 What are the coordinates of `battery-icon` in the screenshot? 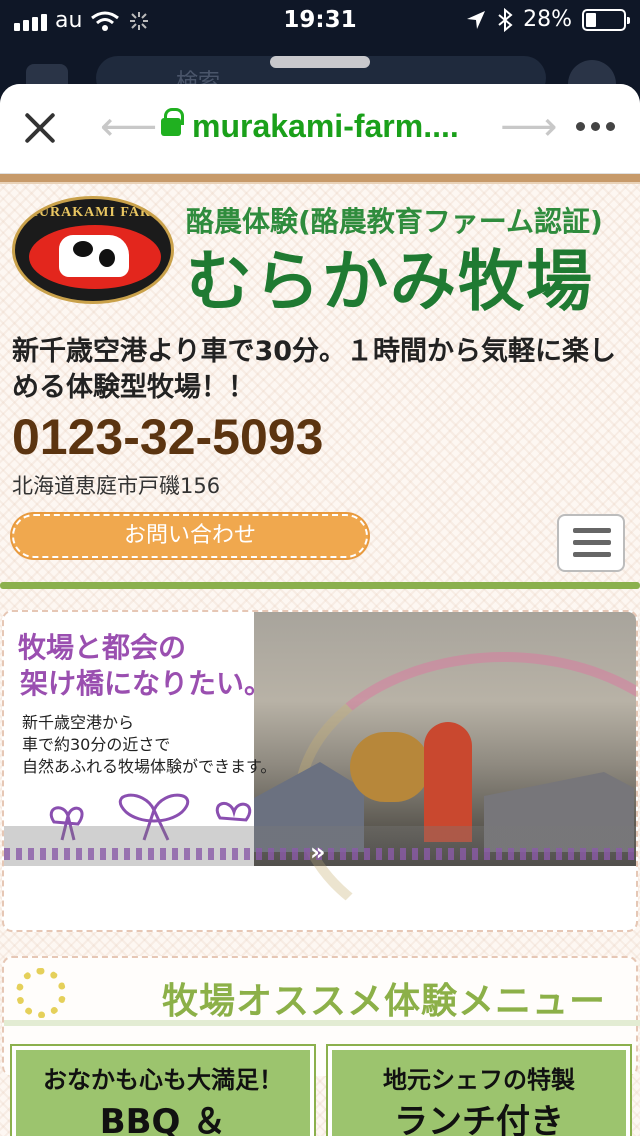 It's located at (606, 19).